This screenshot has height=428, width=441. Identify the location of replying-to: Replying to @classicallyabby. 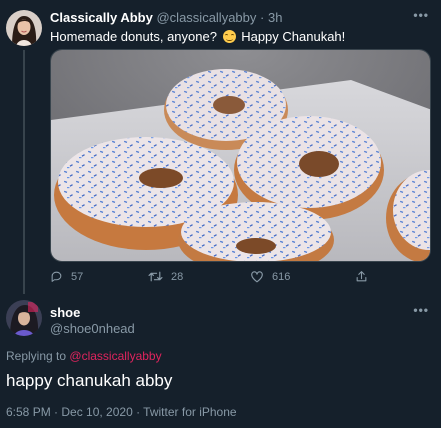
(84, 356).